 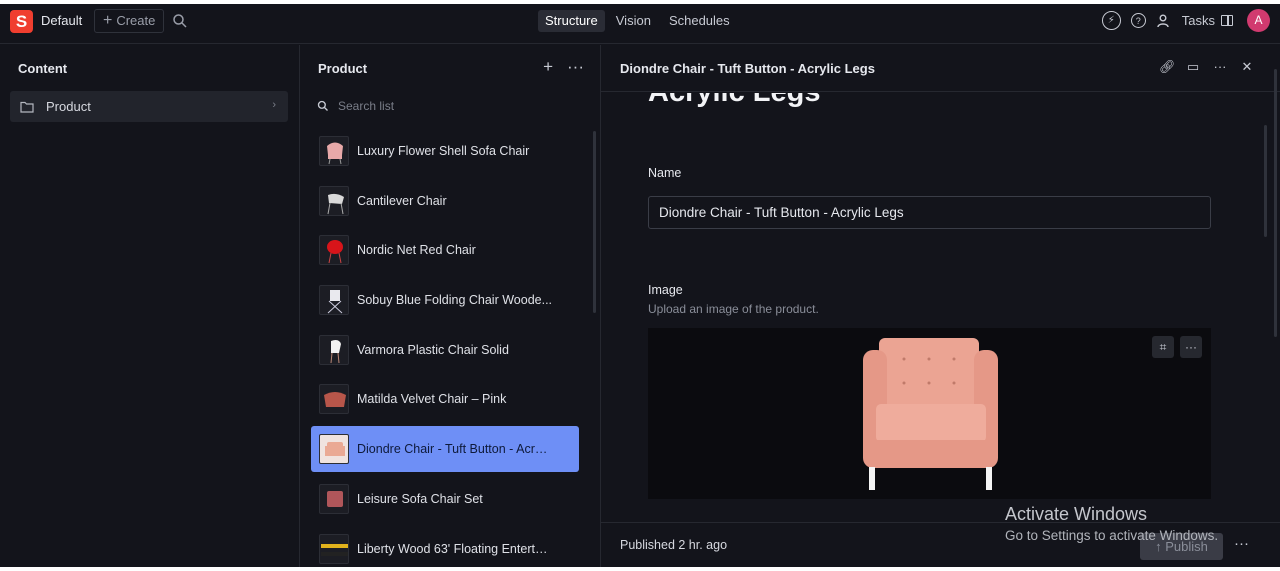 I want to click on document-actions: 🔗︎ ▭ ··· ✕, so click(x=1206, y=67).